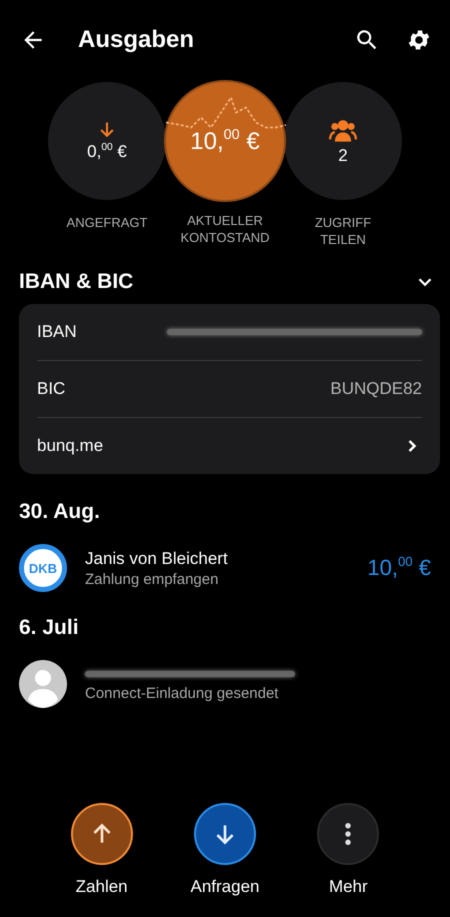 The height and width of the screenshot is (917, 450). I want to click on date-heading: 30. Aug., so click(59, 511).